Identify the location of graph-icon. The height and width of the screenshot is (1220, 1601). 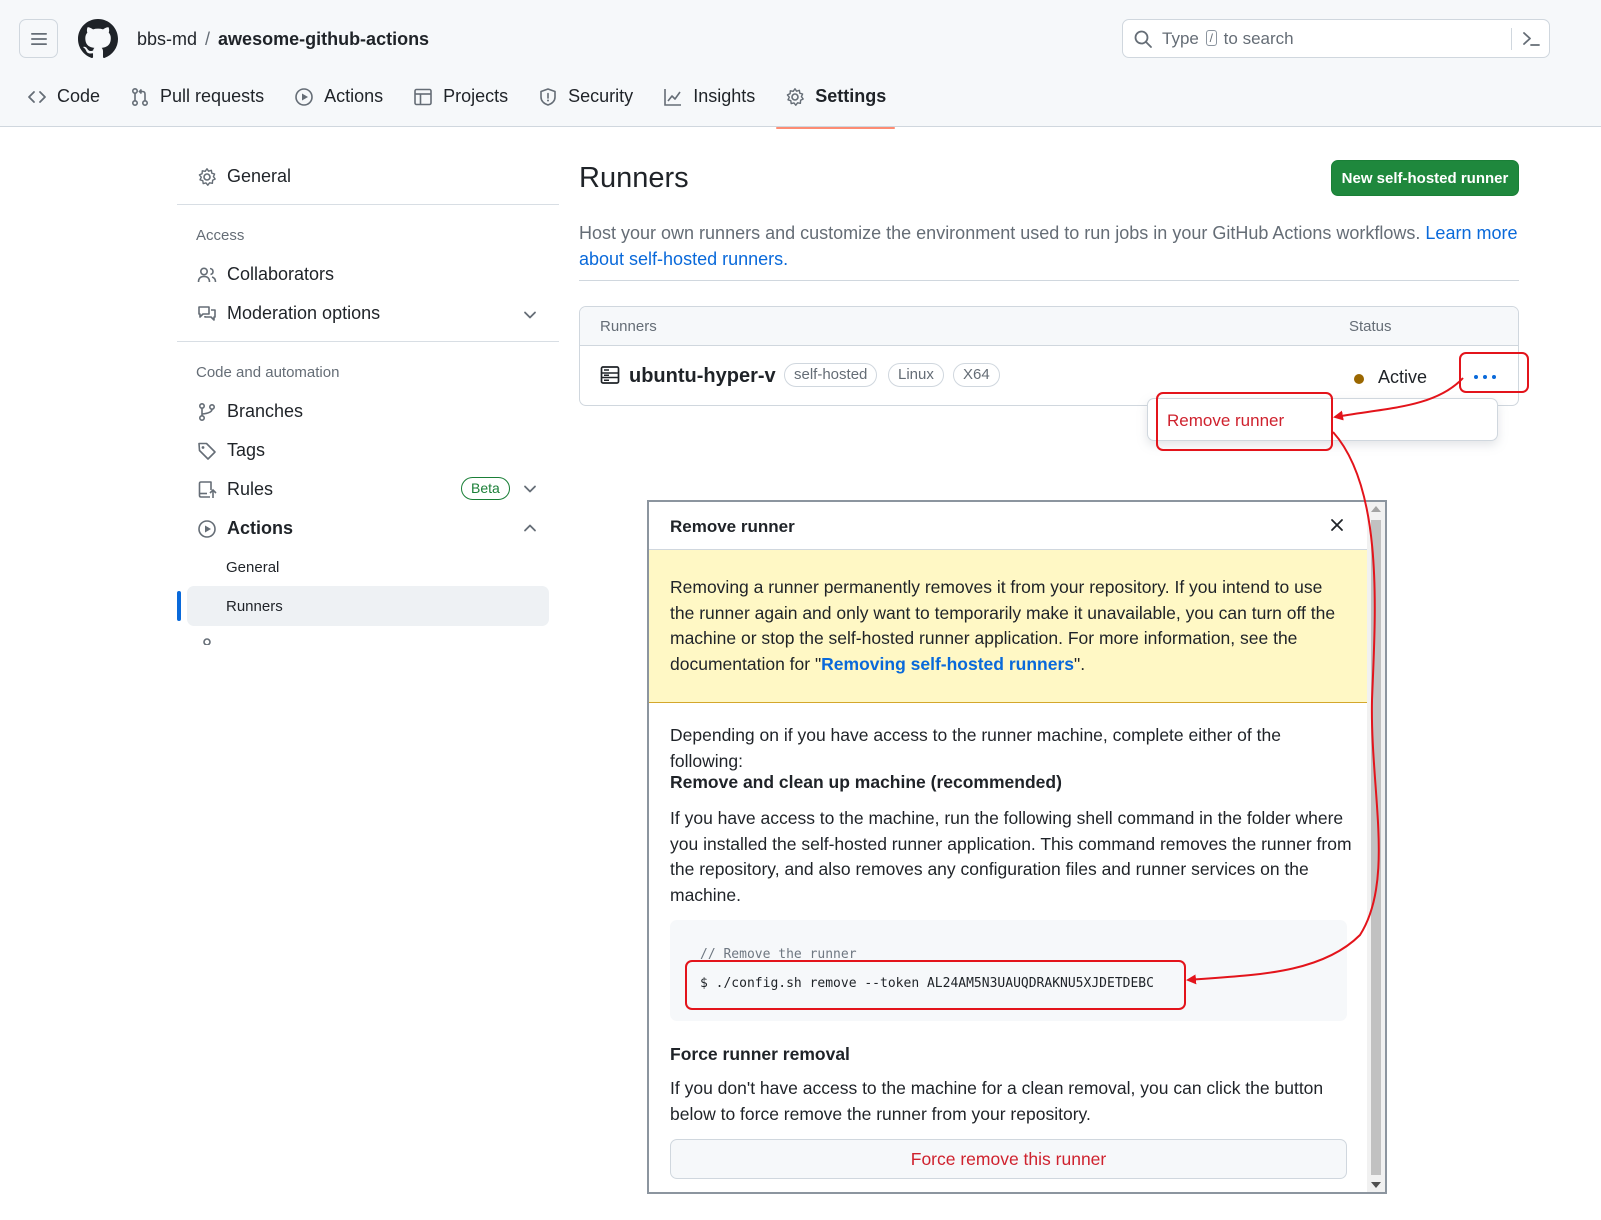
(673, 97).